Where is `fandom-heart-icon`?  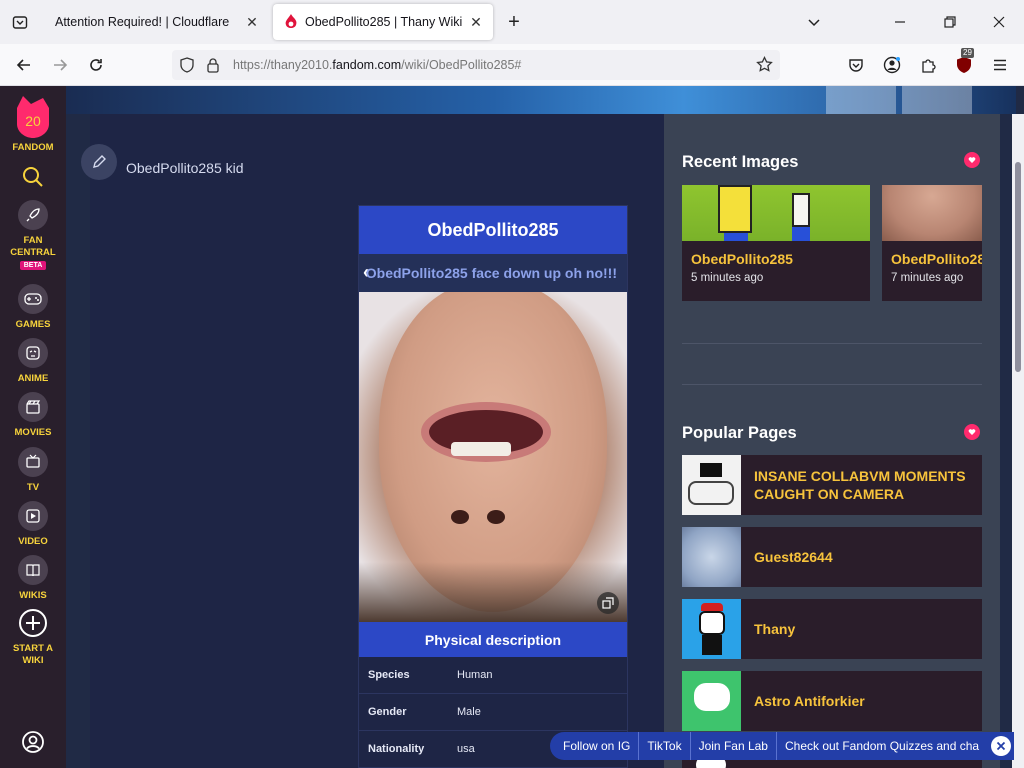 fandom-heart-icon is located at coordinates (972, 160).